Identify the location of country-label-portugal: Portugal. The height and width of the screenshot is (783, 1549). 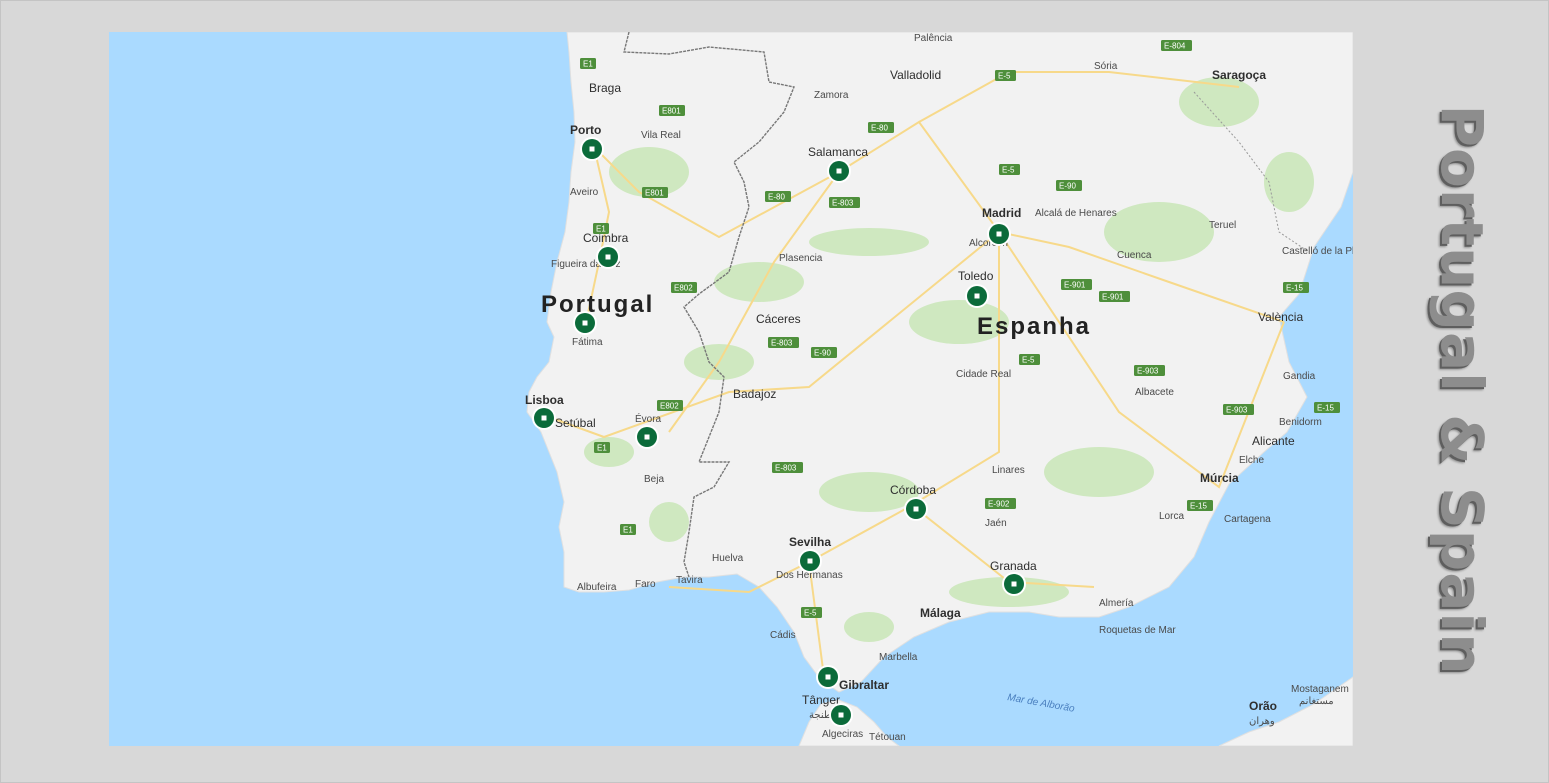
(597, 304).